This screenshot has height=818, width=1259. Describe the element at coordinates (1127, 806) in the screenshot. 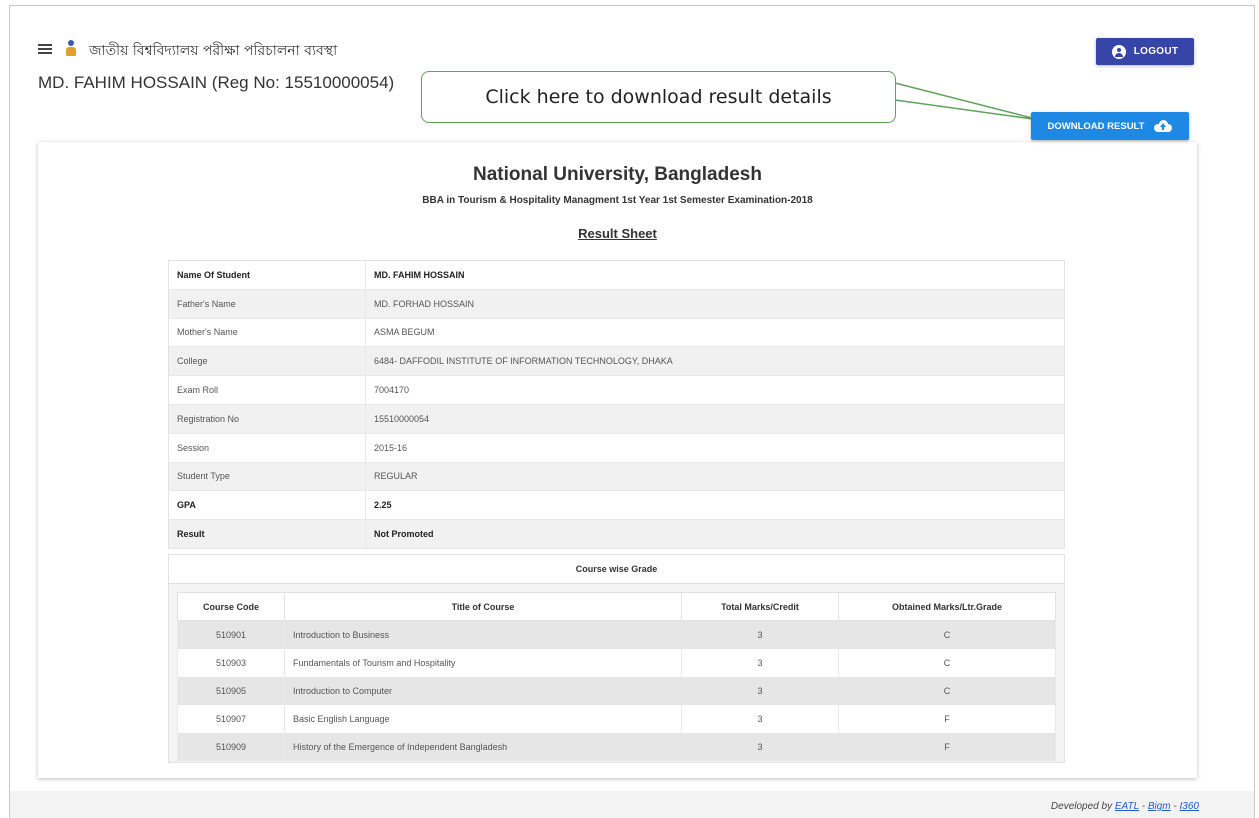

I see `footer-link-eatl: EATL` at that location.